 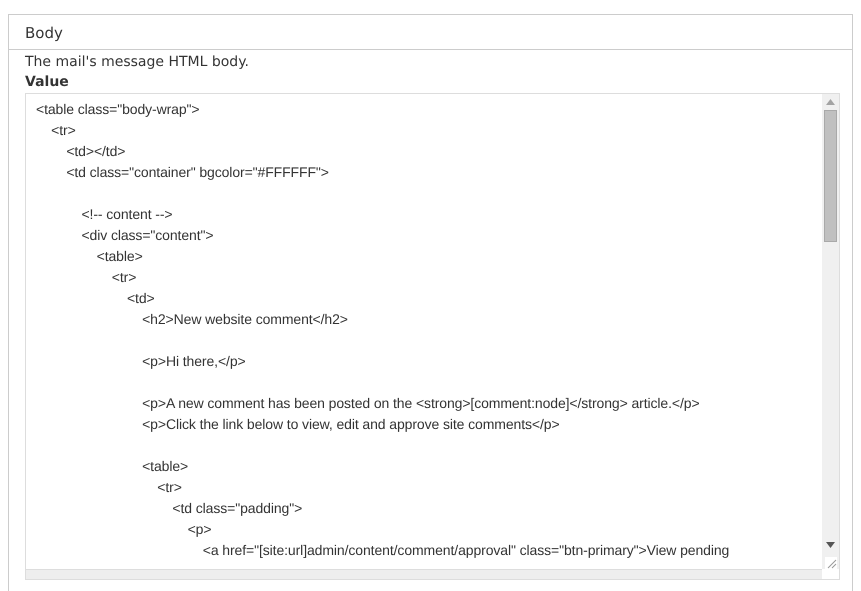 What do you see at coordinates (830, 102) in the screenshot?
I see `scroll-up-icon` at bounding box center [830, 102].